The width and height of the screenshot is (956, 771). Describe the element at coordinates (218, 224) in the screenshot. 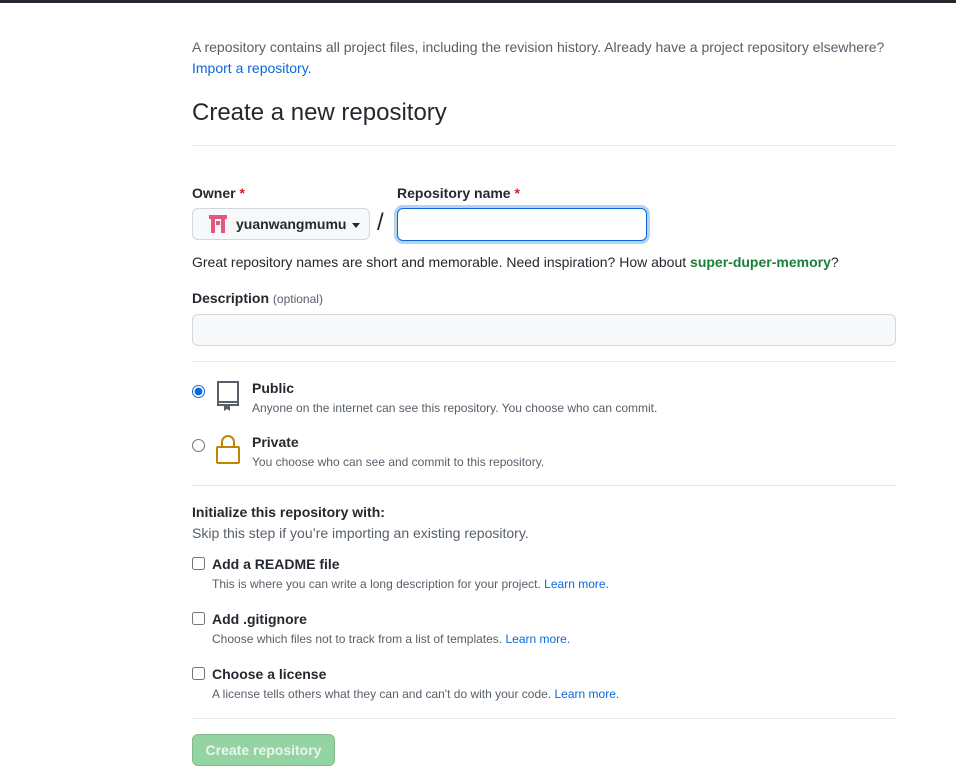

I see `identicon-avatar-icon` at that location.